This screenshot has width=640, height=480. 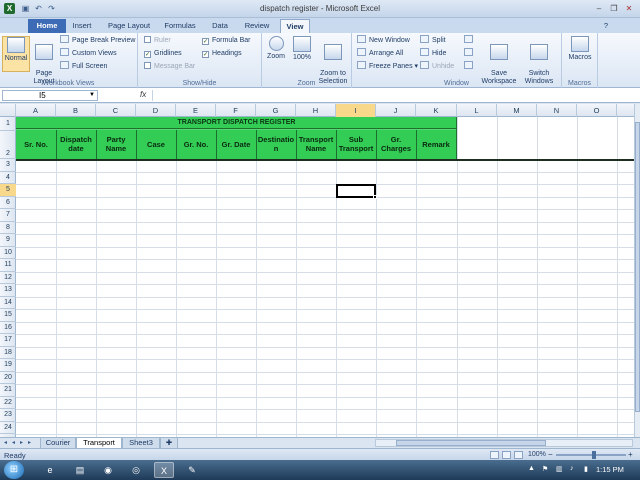 I want to click on header-party-name: Party Name, so click(x=116, y=144).